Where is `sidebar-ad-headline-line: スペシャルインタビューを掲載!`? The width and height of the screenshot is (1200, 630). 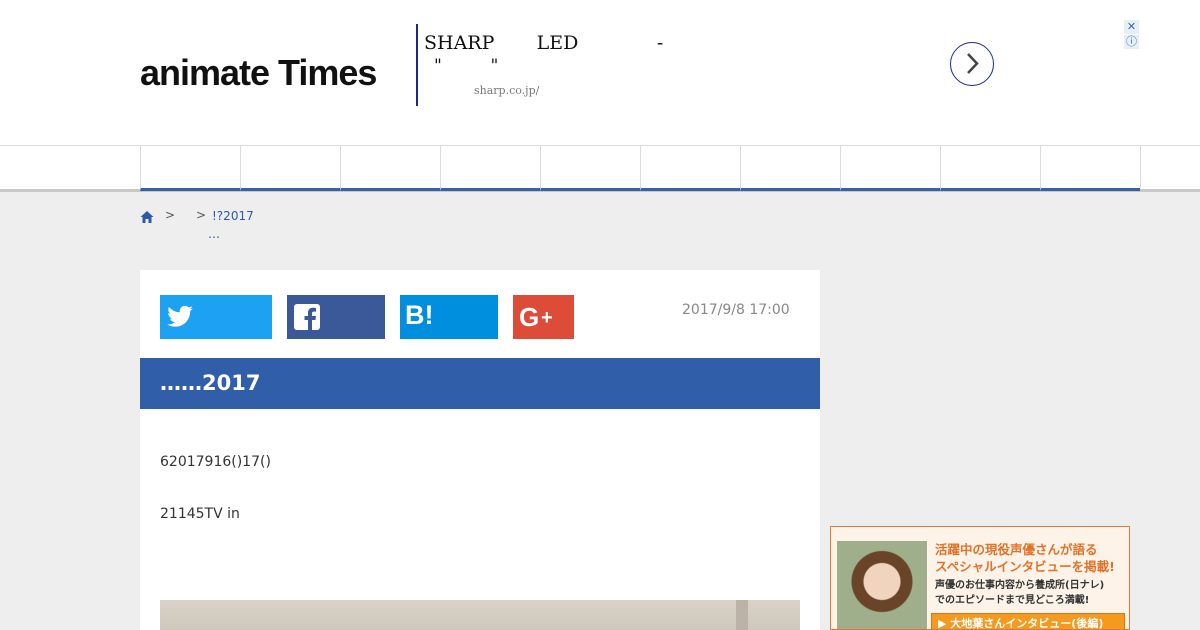
sidebar-ad-headline-line: スペシャルインタビューを掲載! is located at coordinates (1025, 566).